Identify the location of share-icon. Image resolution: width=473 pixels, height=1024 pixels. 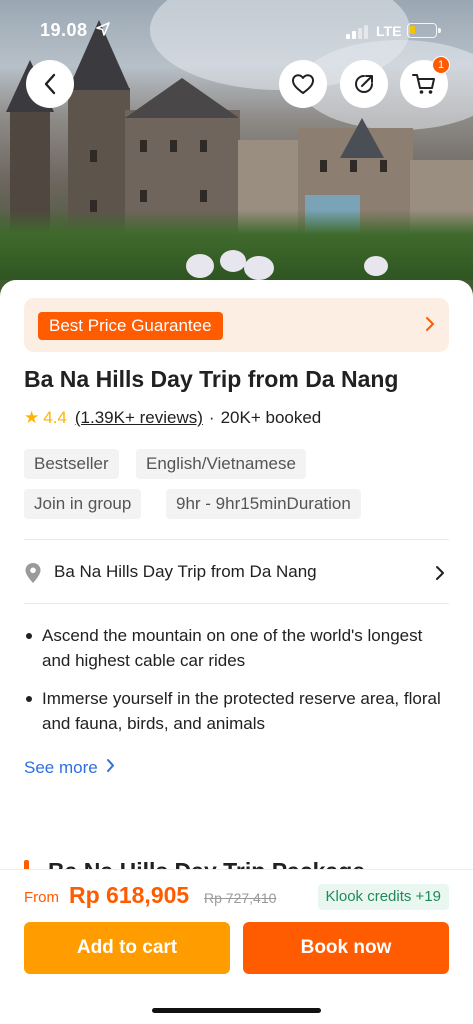
(364, 84).